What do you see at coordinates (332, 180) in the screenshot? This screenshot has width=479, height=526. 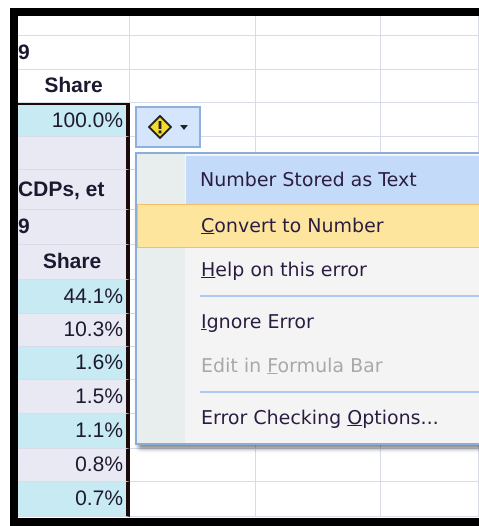 I see `menu-title: Number Stored as Text` at bounding box center [332, 180].